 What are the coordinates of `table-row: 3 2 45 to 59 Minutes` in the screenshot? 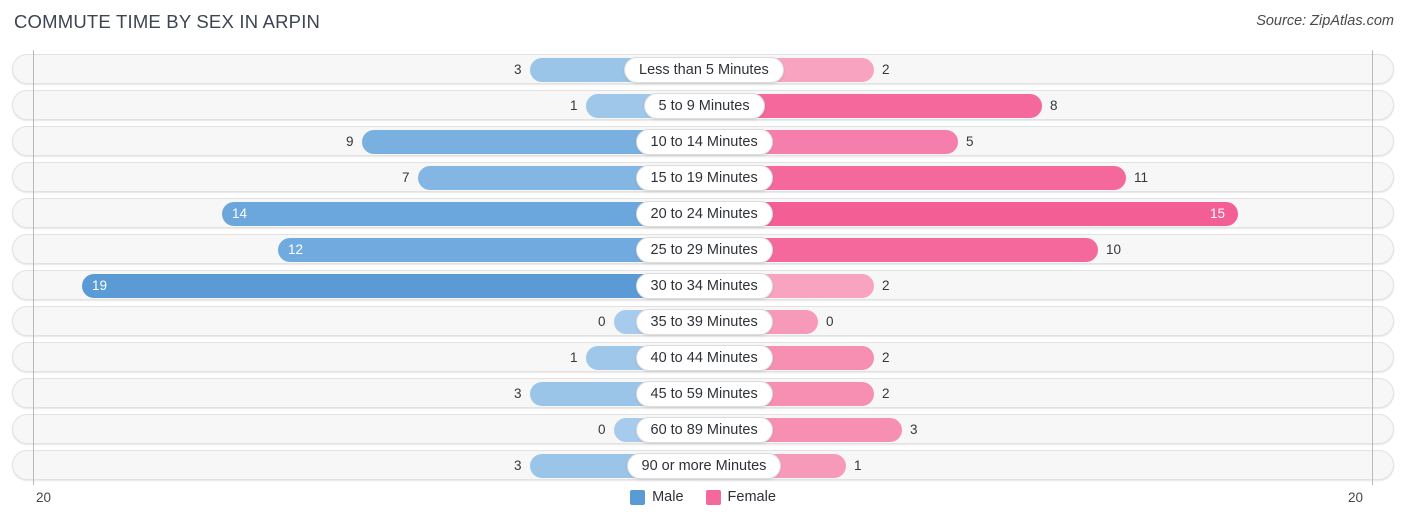 It's located at (703, 393).